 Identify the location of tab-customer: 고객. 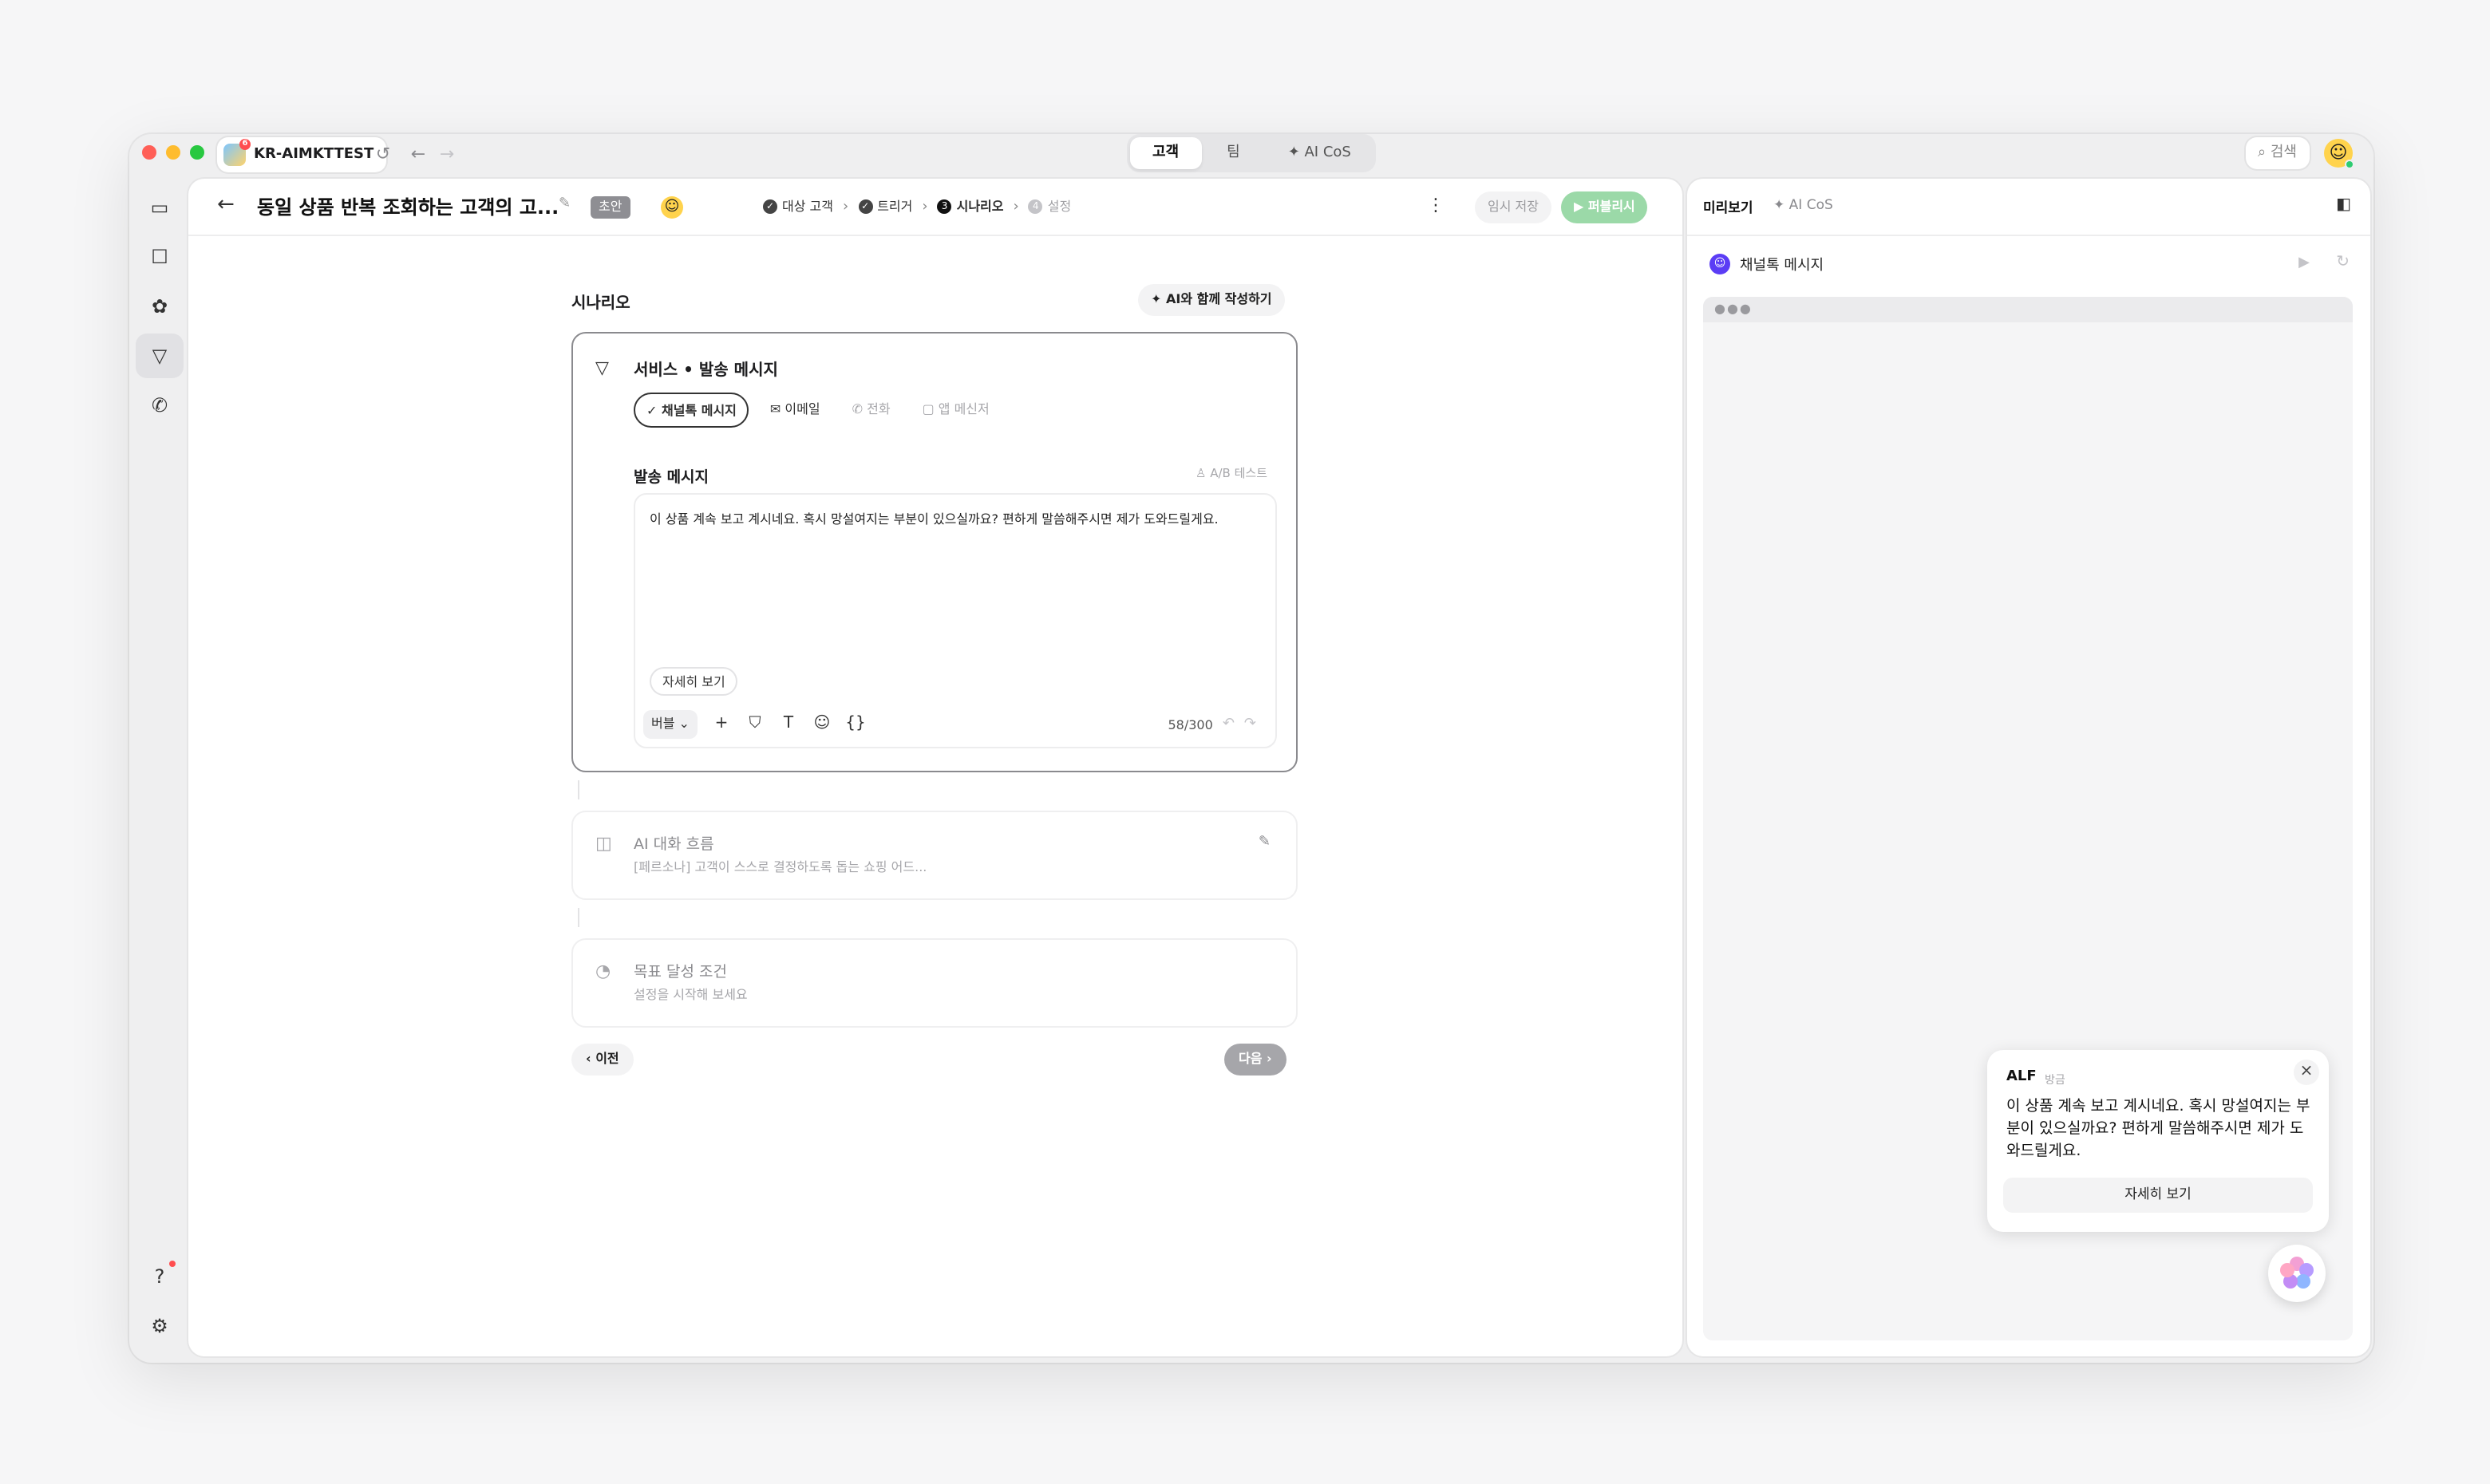
(1166, 153).